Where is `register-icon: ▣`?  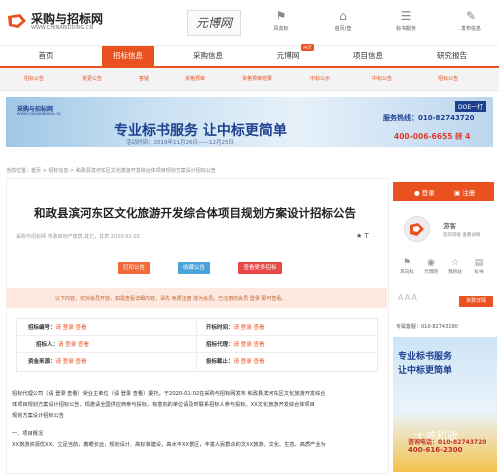 register-icon: ▣ is located at coordinates (458, 193).